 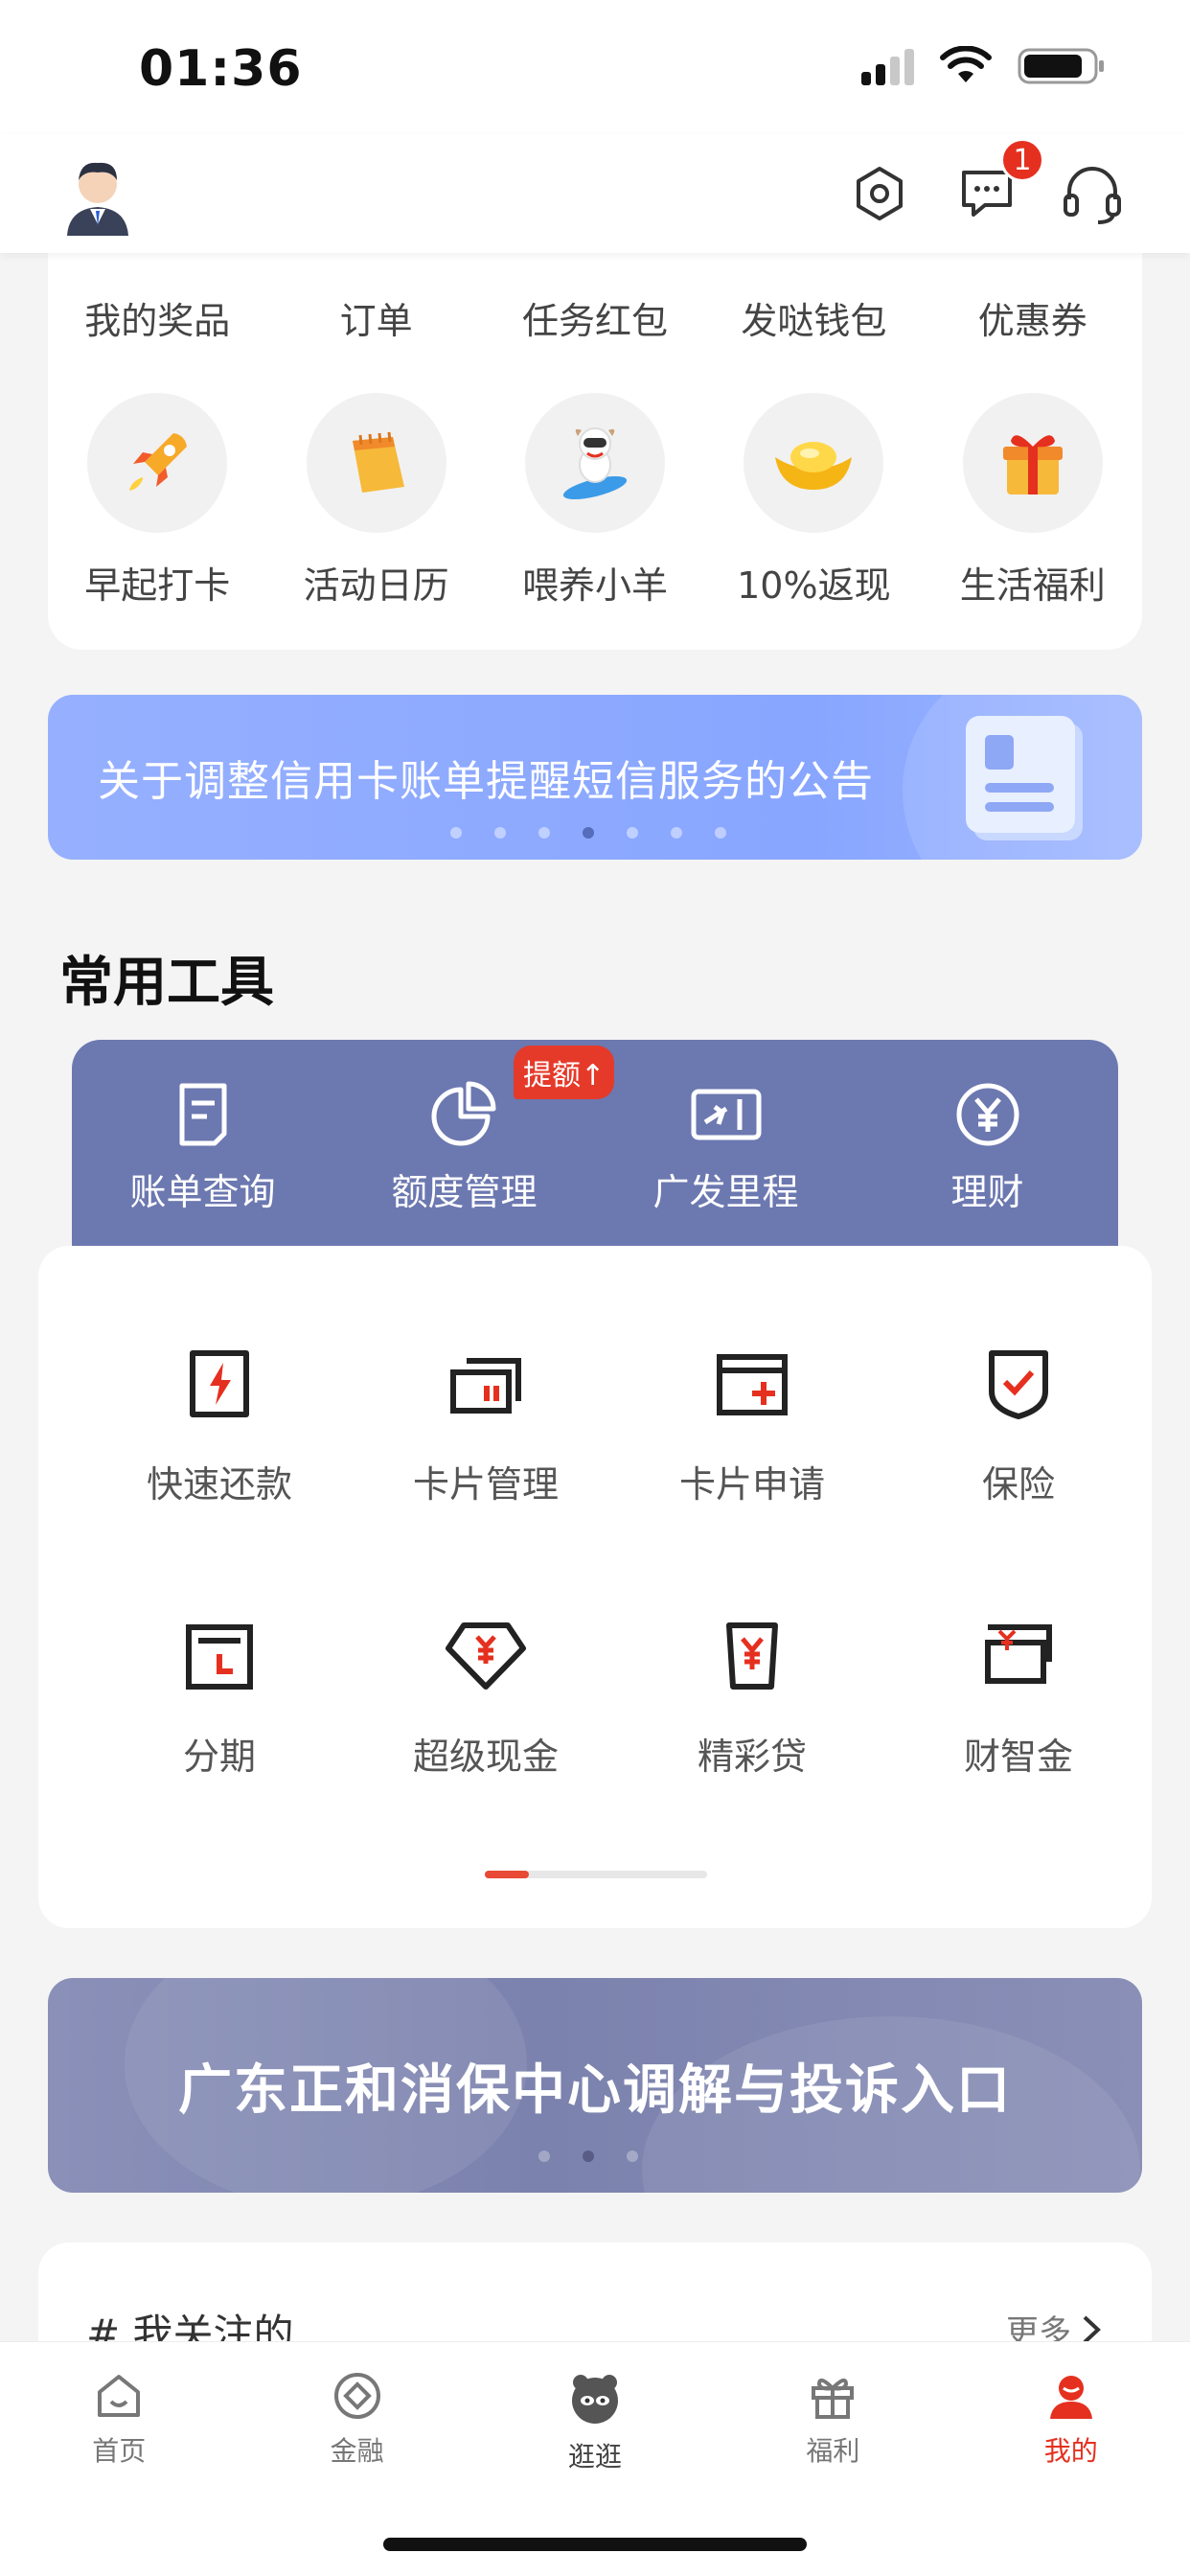 What do you see at coordinates (595, 67) in the screenshot?
I see `status-bar: 01:36` at bounding box center [595, 67].